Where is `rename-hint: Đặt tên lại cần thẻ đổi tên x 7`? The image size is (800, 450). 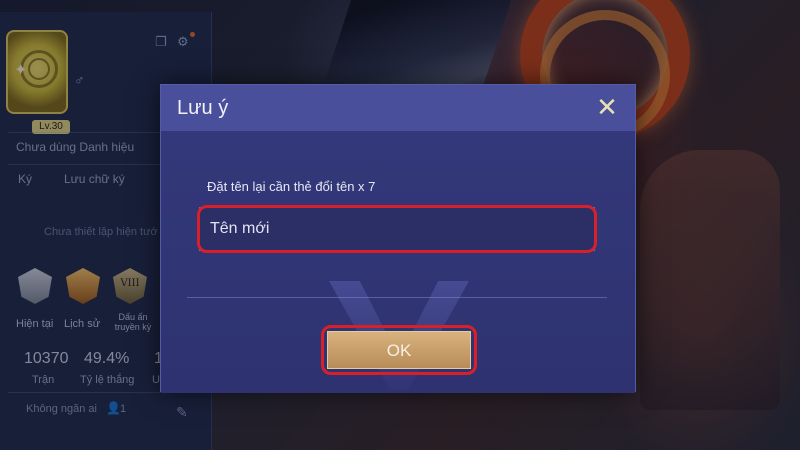
rename-hint: Đặt tên lại cần thẻ đổi tên x 7 is located at coordinates (291, 186).